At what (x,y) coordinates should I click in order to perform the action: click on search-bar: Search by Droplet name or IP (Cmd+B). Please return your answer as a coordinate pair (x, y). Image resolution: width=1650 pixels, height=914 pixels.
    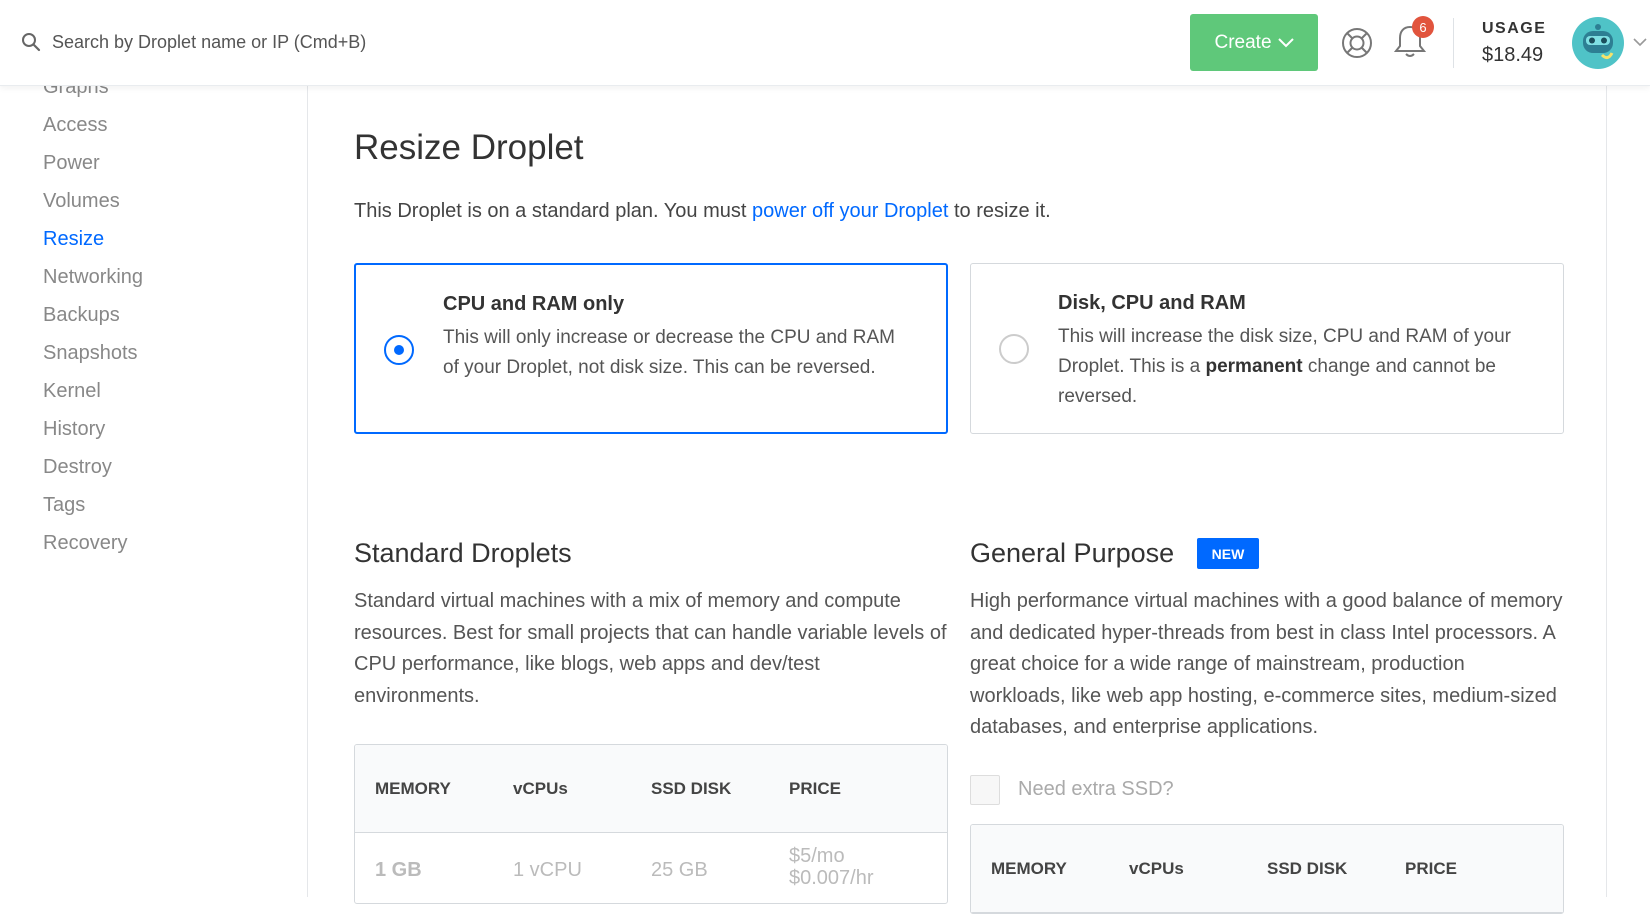
    Looking at the image, I should click on (193, 42).